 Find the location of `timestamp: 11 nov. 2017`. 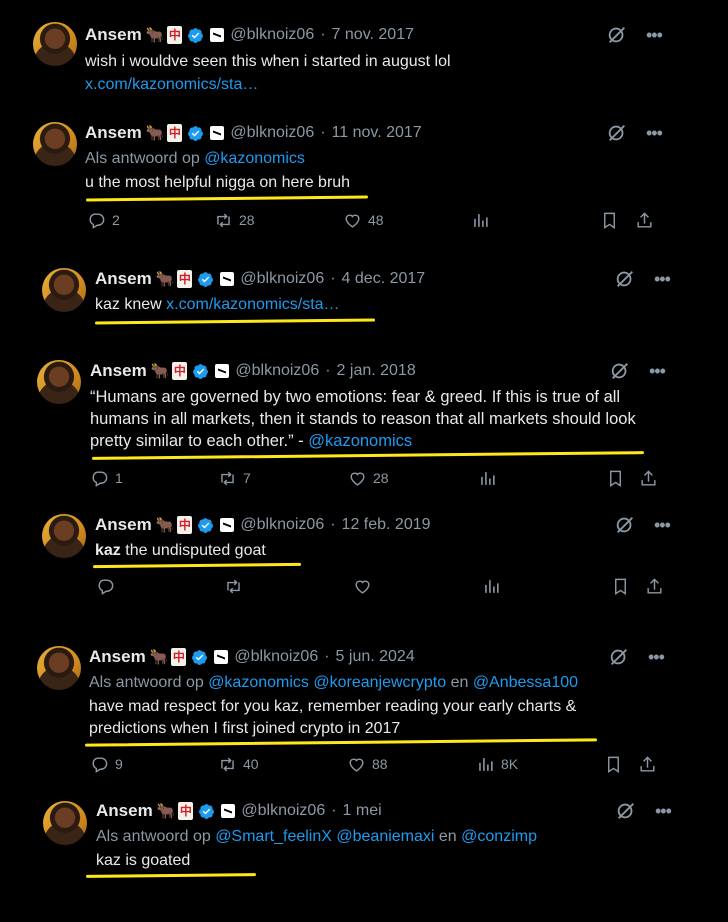

timestamp: 11 nov. 2017 is located at coordinates (377, 133).